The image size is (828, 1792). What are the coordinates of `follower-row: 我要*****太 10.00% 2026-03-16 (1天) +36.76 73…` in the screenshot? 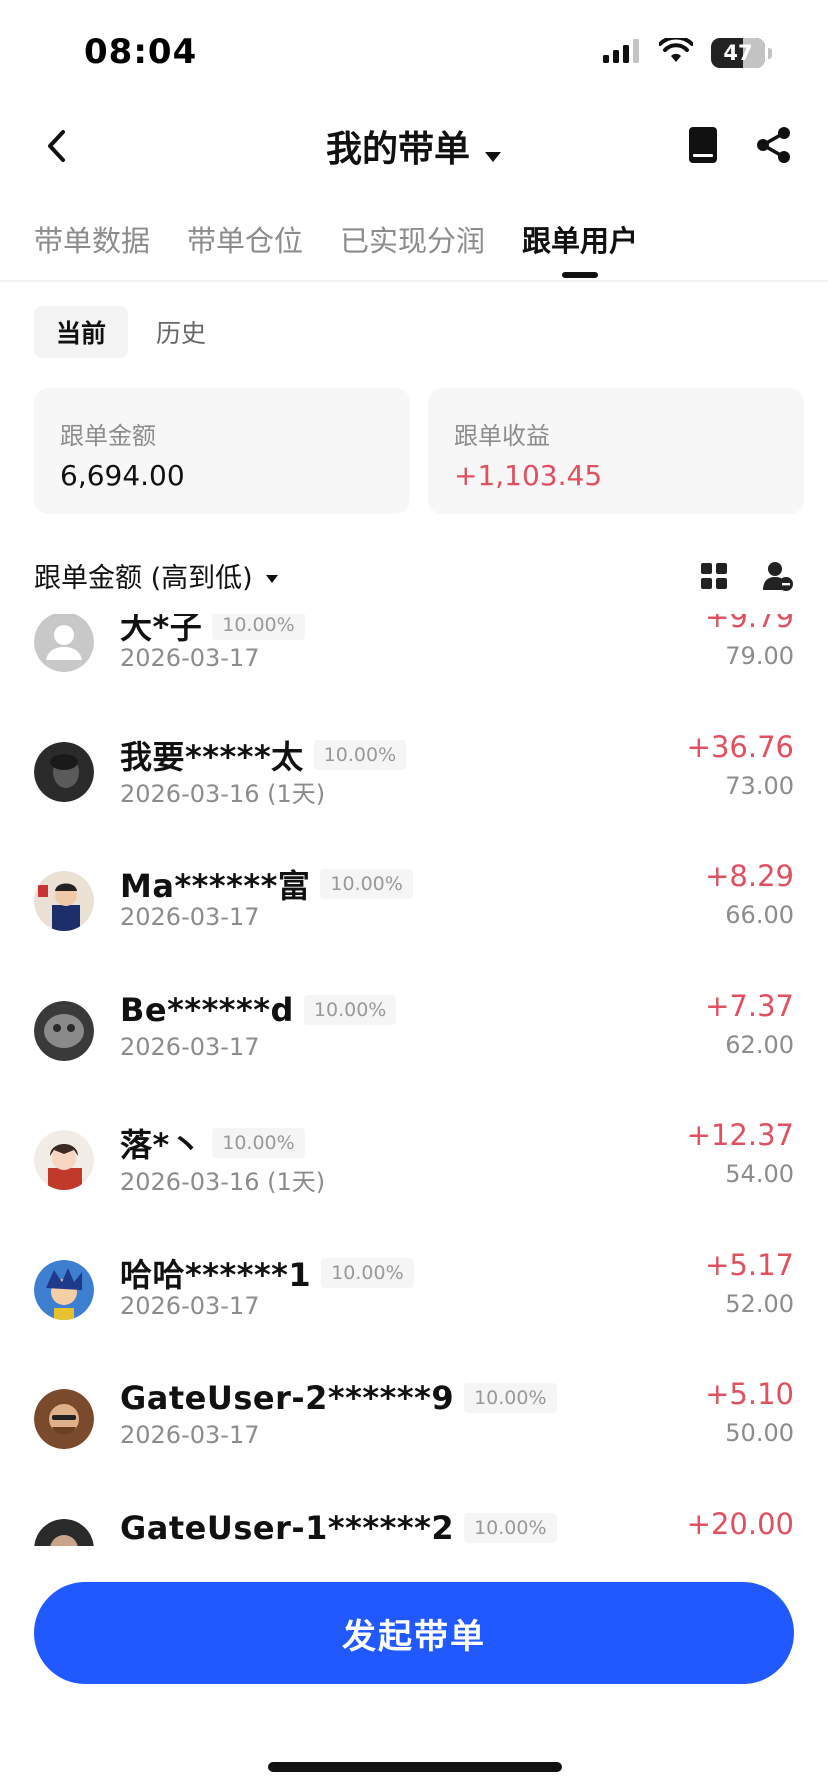 It's located at (414, 793).